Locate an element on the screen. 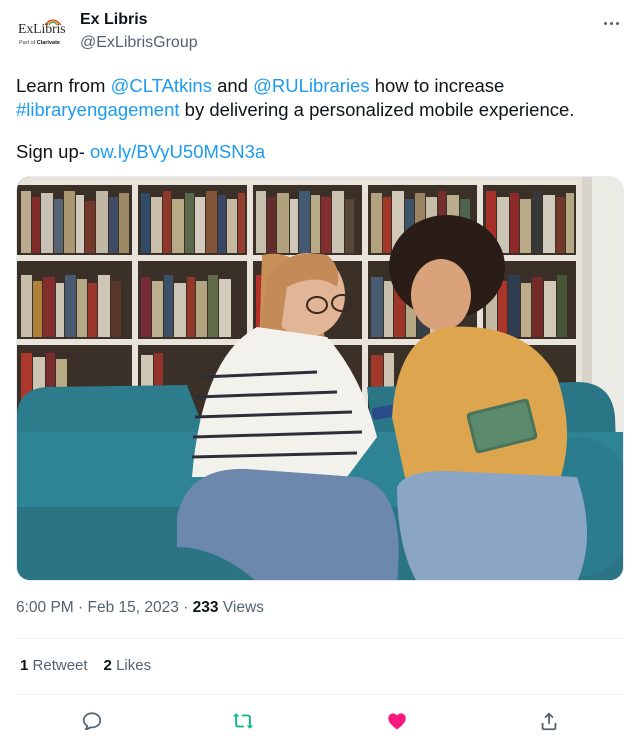 This screenshot has width=640, height=746. action-bar is located at coordinates (320, 721).